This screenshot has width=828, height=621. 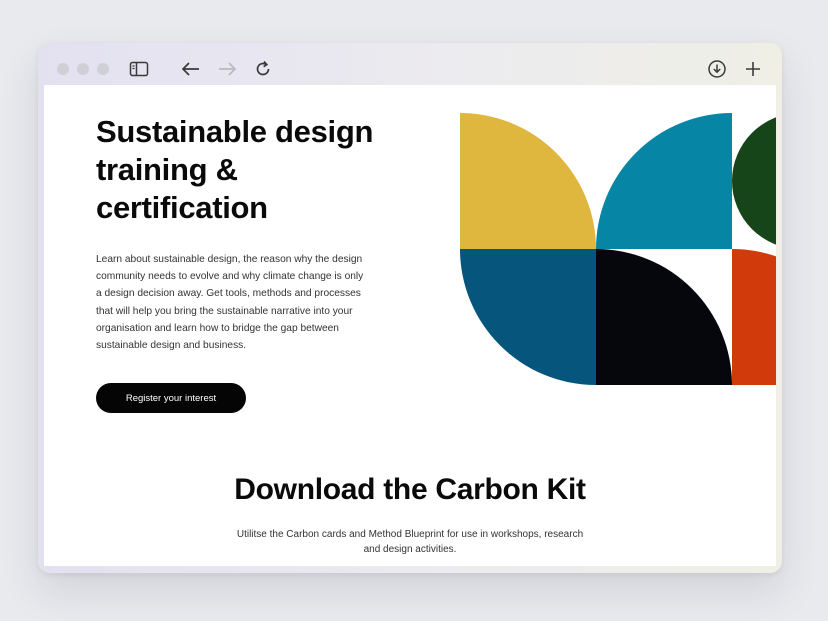 What do you see at coordinates (664, 181) in the screenshot?
I see `art-teal-quarter` at bounding box center [664, 181].